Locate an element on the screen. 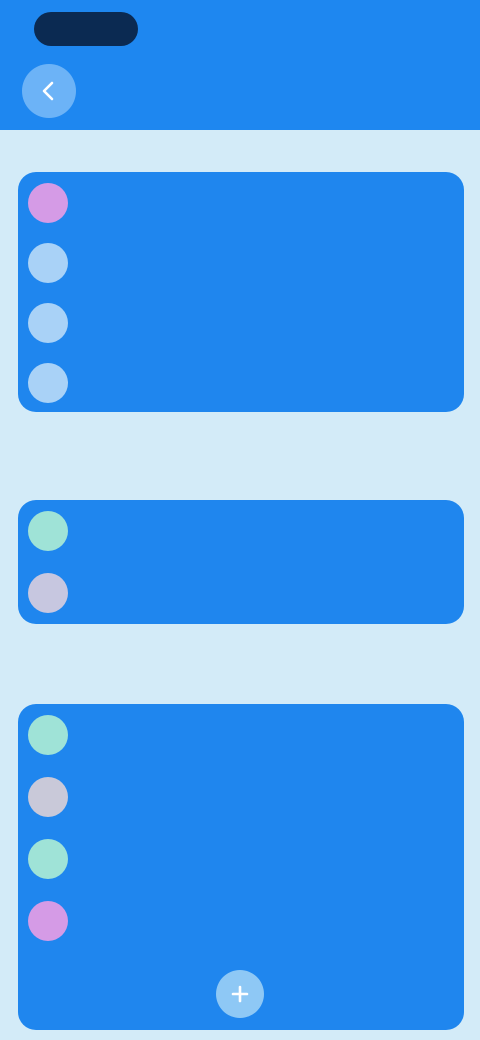 The height and width of the screenshot is (1040, 480). app-header is located at coordinates (240, 65).